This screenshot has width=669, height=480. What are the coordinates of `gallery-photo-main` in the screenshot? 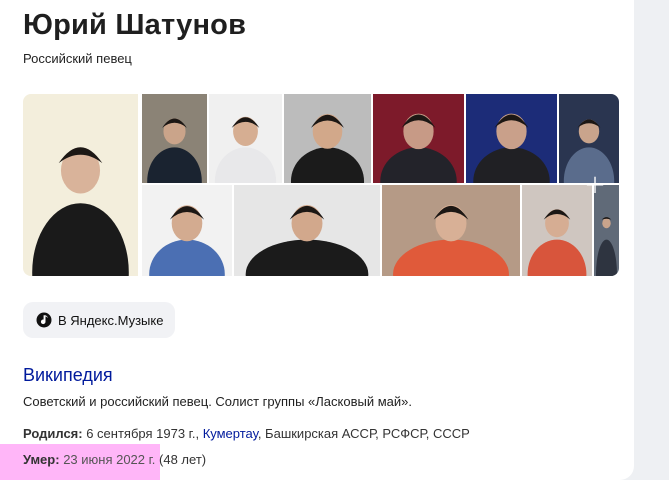 It's located at (80, 185).